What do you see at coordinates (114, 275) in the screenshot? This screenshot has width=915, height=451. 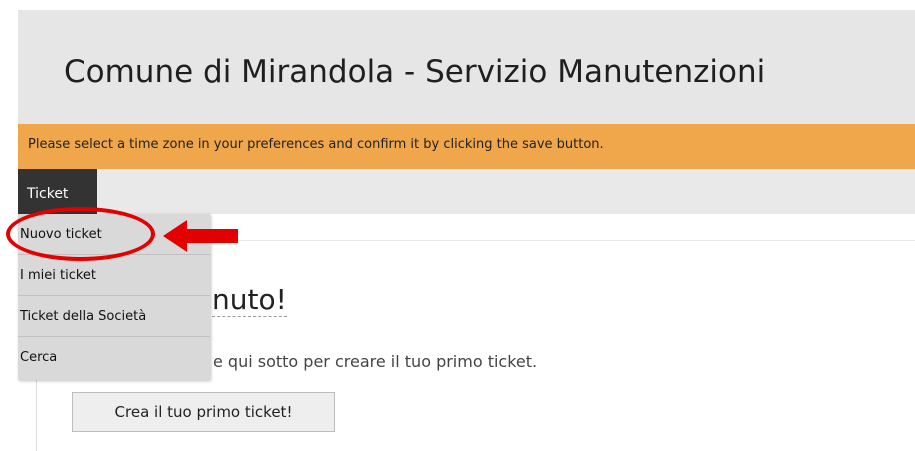 I see `menu-item-my-tickets: I miei ticket` at bounding box center [114, 275].